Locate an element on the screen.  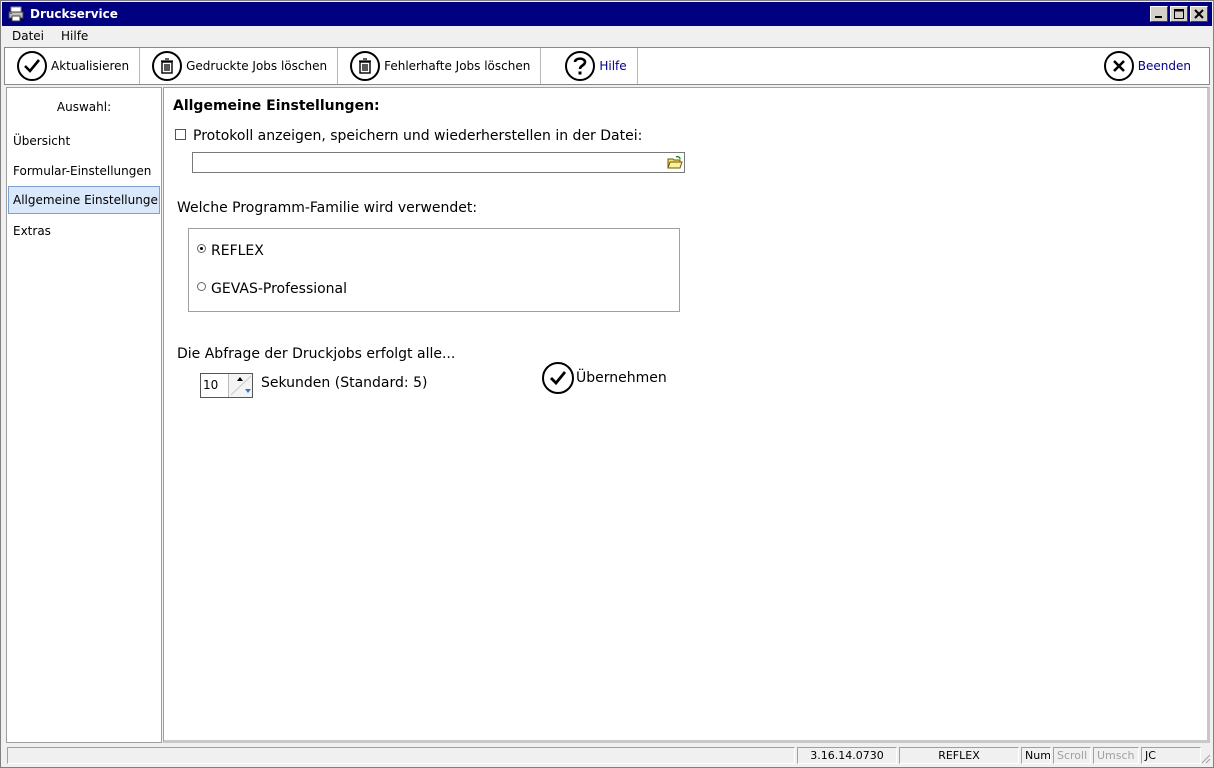
stepper-arrows is located at coordinates (240, 385).